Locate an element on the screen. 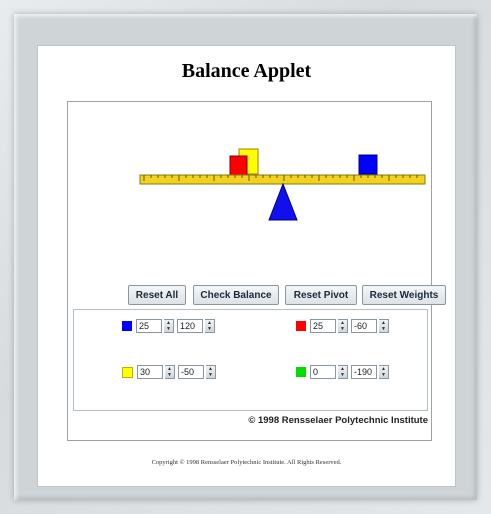 This screenshot has height=514, width=491. reset-weights-button: Reset Weights is located at coordinates (404, 295).